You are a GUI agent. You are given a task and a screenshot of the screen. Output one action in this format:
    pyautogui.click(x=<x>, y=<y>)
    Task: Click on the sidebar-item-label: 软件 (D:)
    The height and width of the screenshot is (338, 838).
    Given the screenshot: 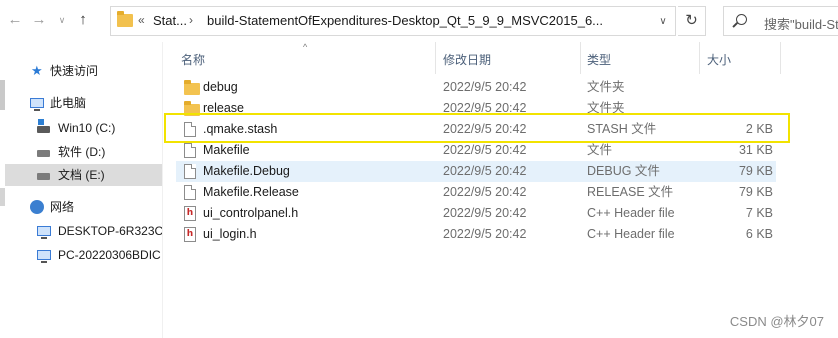 What is the action you would take?
    pyautogui.click(x=82, y=152)
    